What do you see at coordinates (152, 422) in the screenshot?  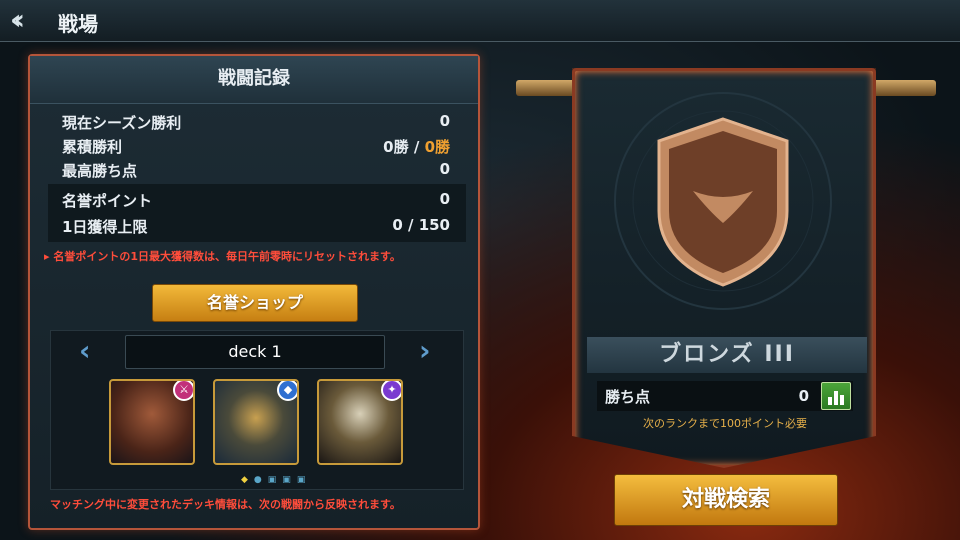 I see `deck-card-1: ⚔` at bounding box center [152, 422].